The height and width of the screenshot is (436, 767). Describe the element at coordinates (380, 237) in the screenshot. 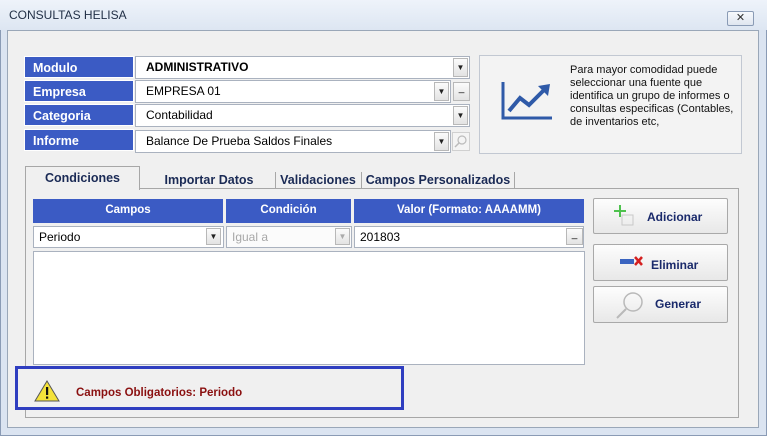

I see `valor-value: 201803` at that location.